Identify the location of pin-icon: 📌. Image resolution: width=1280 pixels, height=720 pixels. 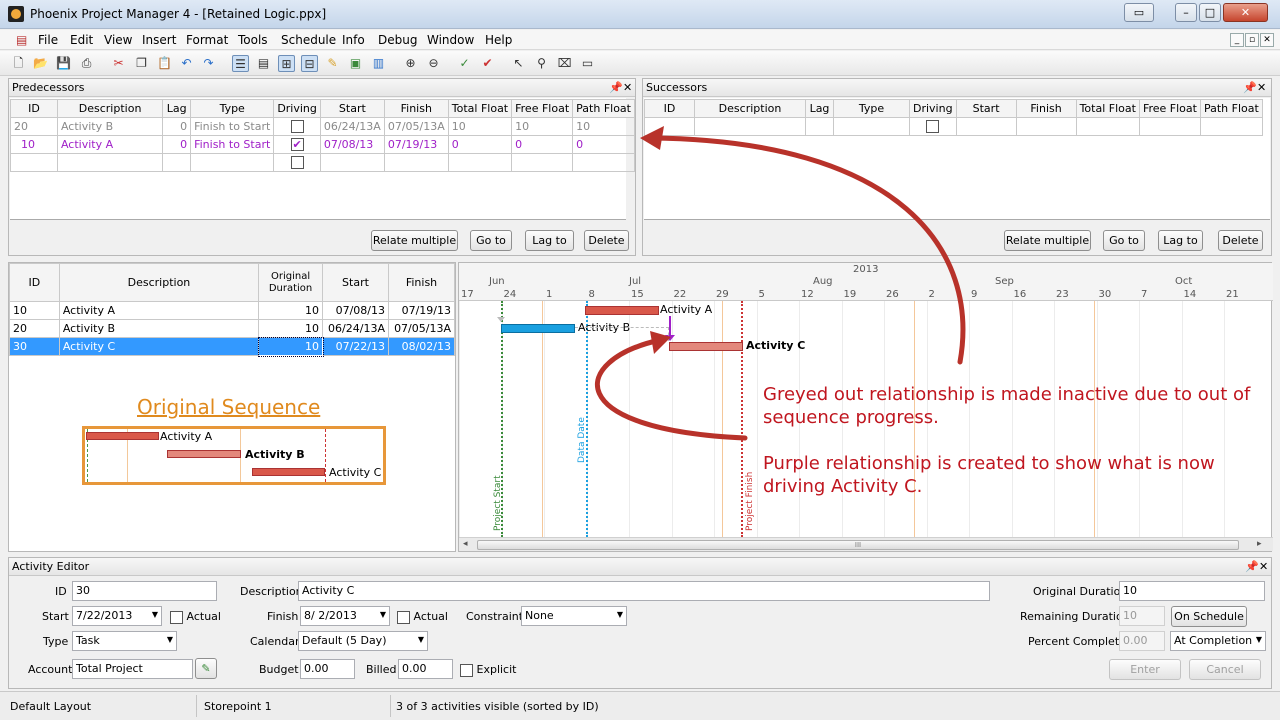
(1252, 566).